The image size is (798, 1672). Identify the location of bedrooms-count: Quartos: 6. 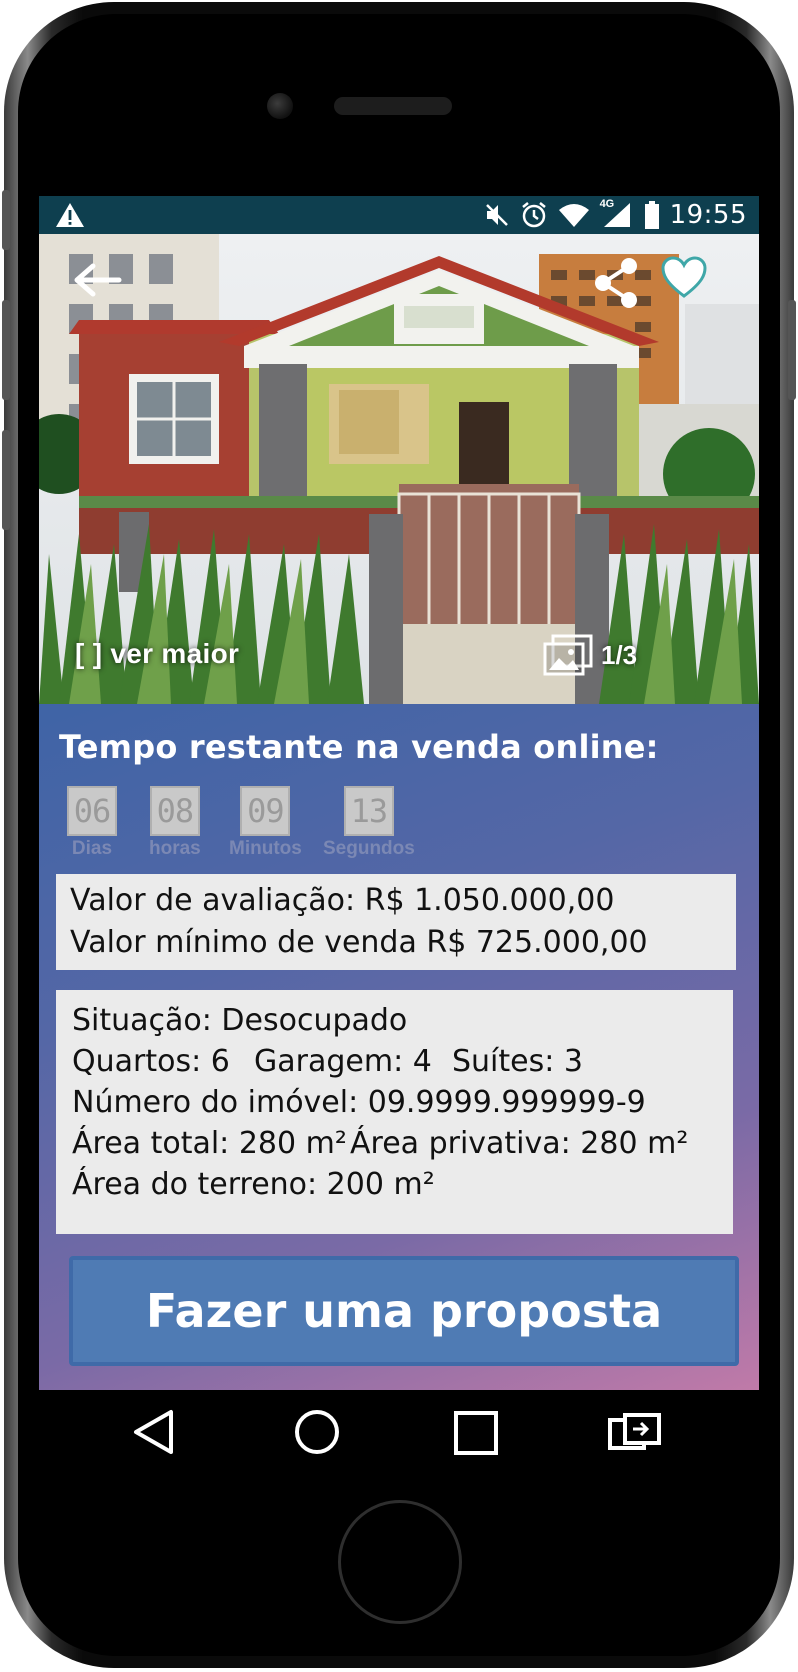
(151, 1061).